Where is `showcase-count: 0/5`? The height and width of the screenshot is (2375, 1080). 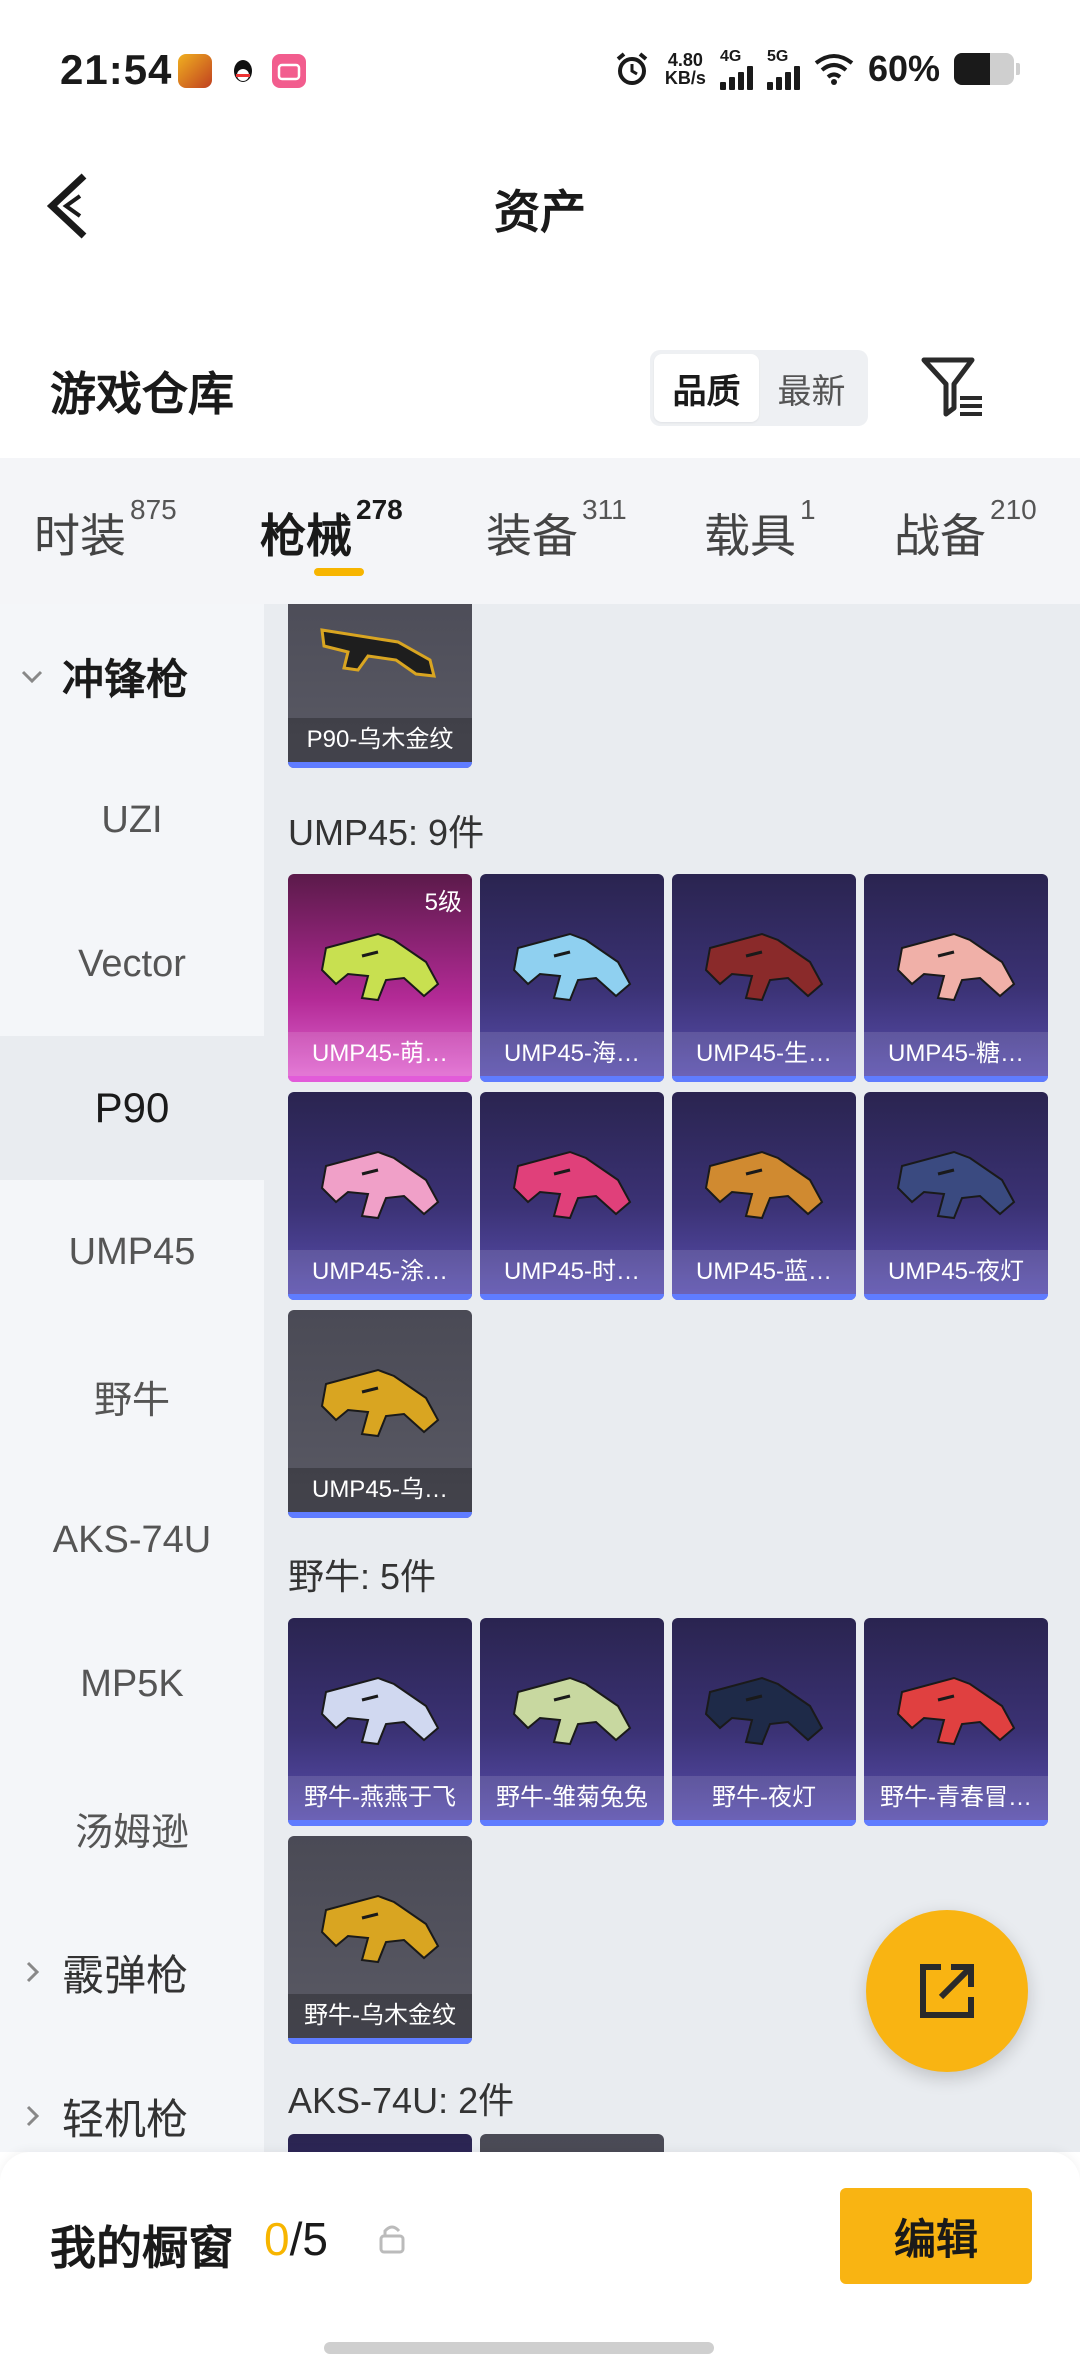 showcase-count: 0/5 is located at coordinates (296, 2239).